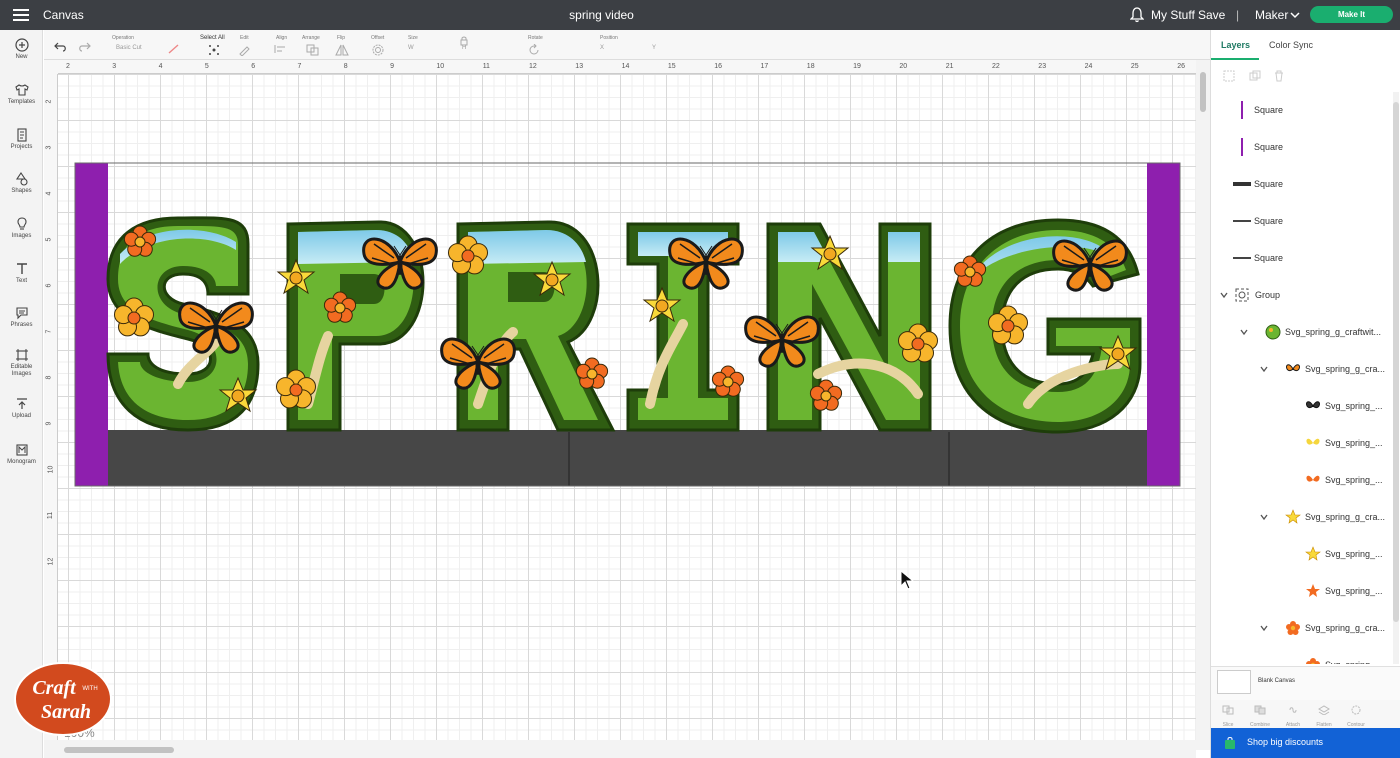 This screenshot has height=758, width=1400. What do you see at coordinates (411, 48) in the screenshot?
I see `size-width-field: W` at bounding box center [411, 48].